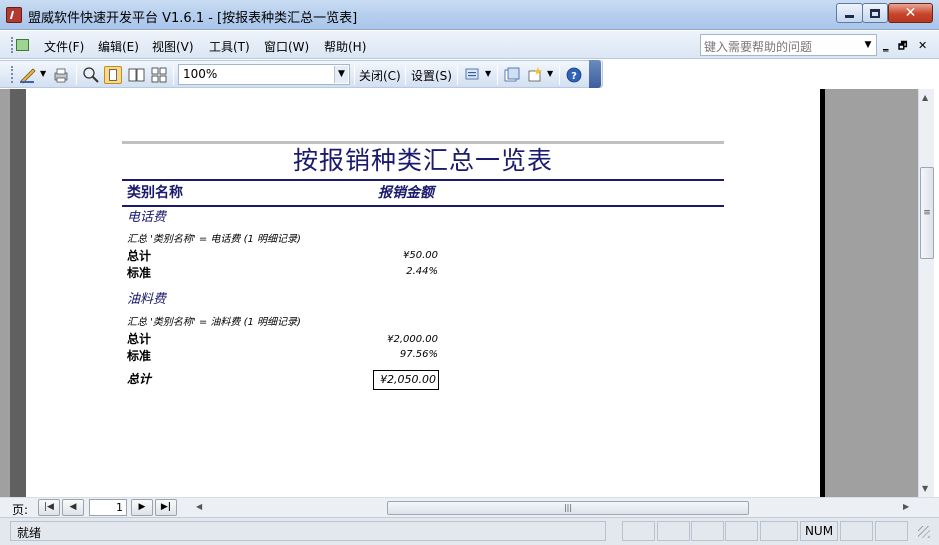  I want to click on group-summary: 汇总 '类别名称' = 电话费 (1 明细记录), so click(214, 239).